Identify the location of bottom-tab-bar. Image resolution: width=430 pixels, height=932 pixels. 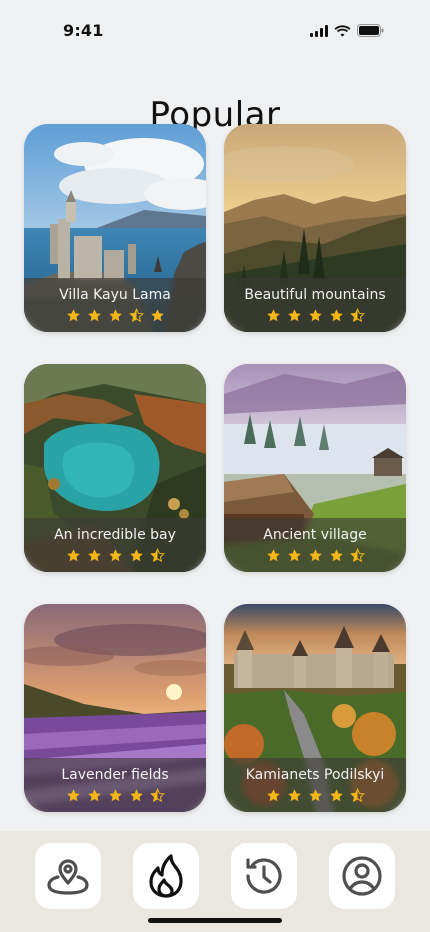
(215, 881).